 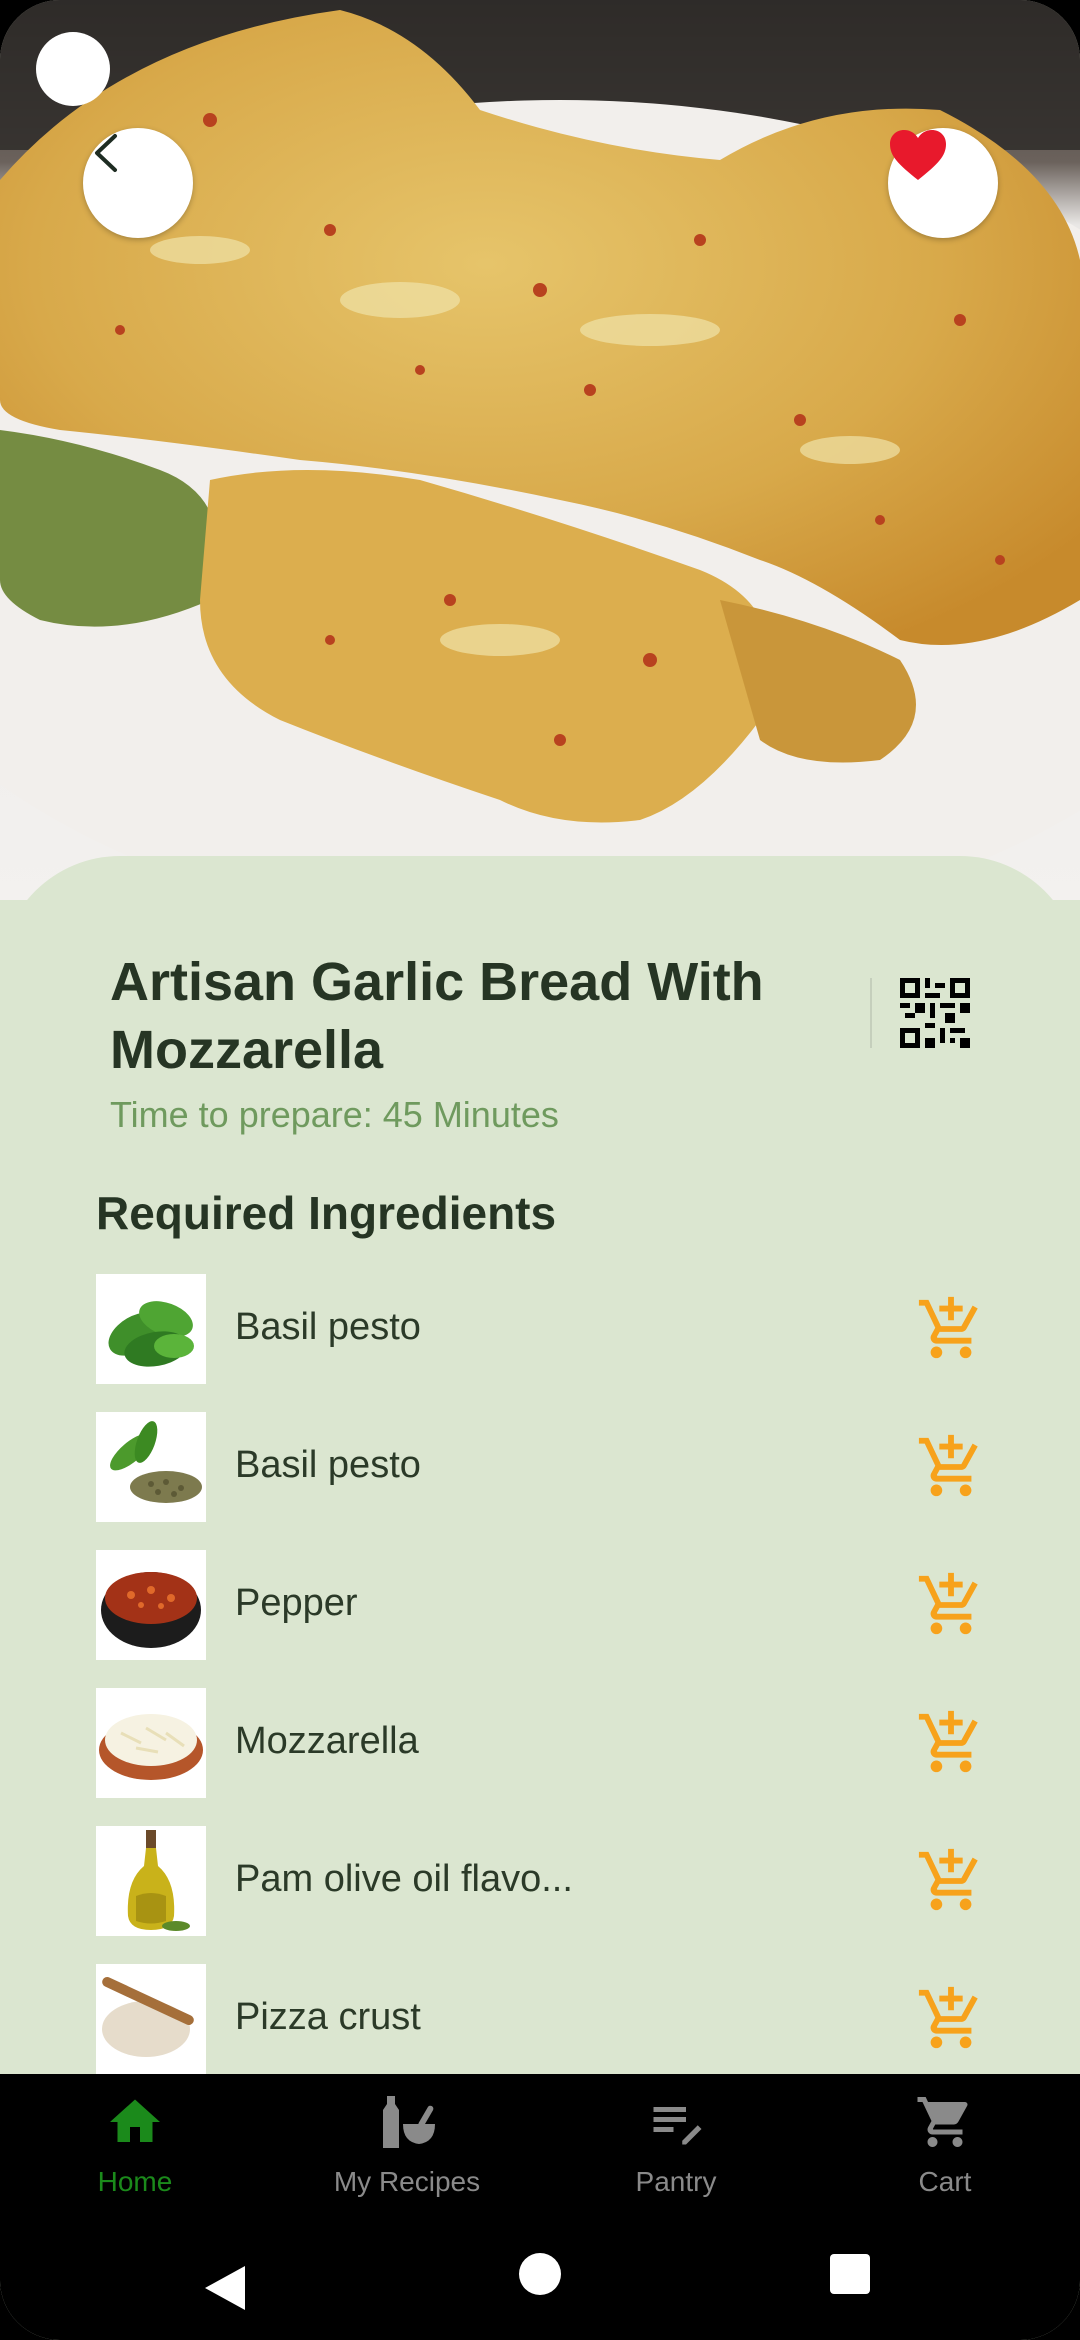 What do you see at coordinates (73, 69) in the screenshot?
I see `camera-cutout` at bounding box center [73, 69].